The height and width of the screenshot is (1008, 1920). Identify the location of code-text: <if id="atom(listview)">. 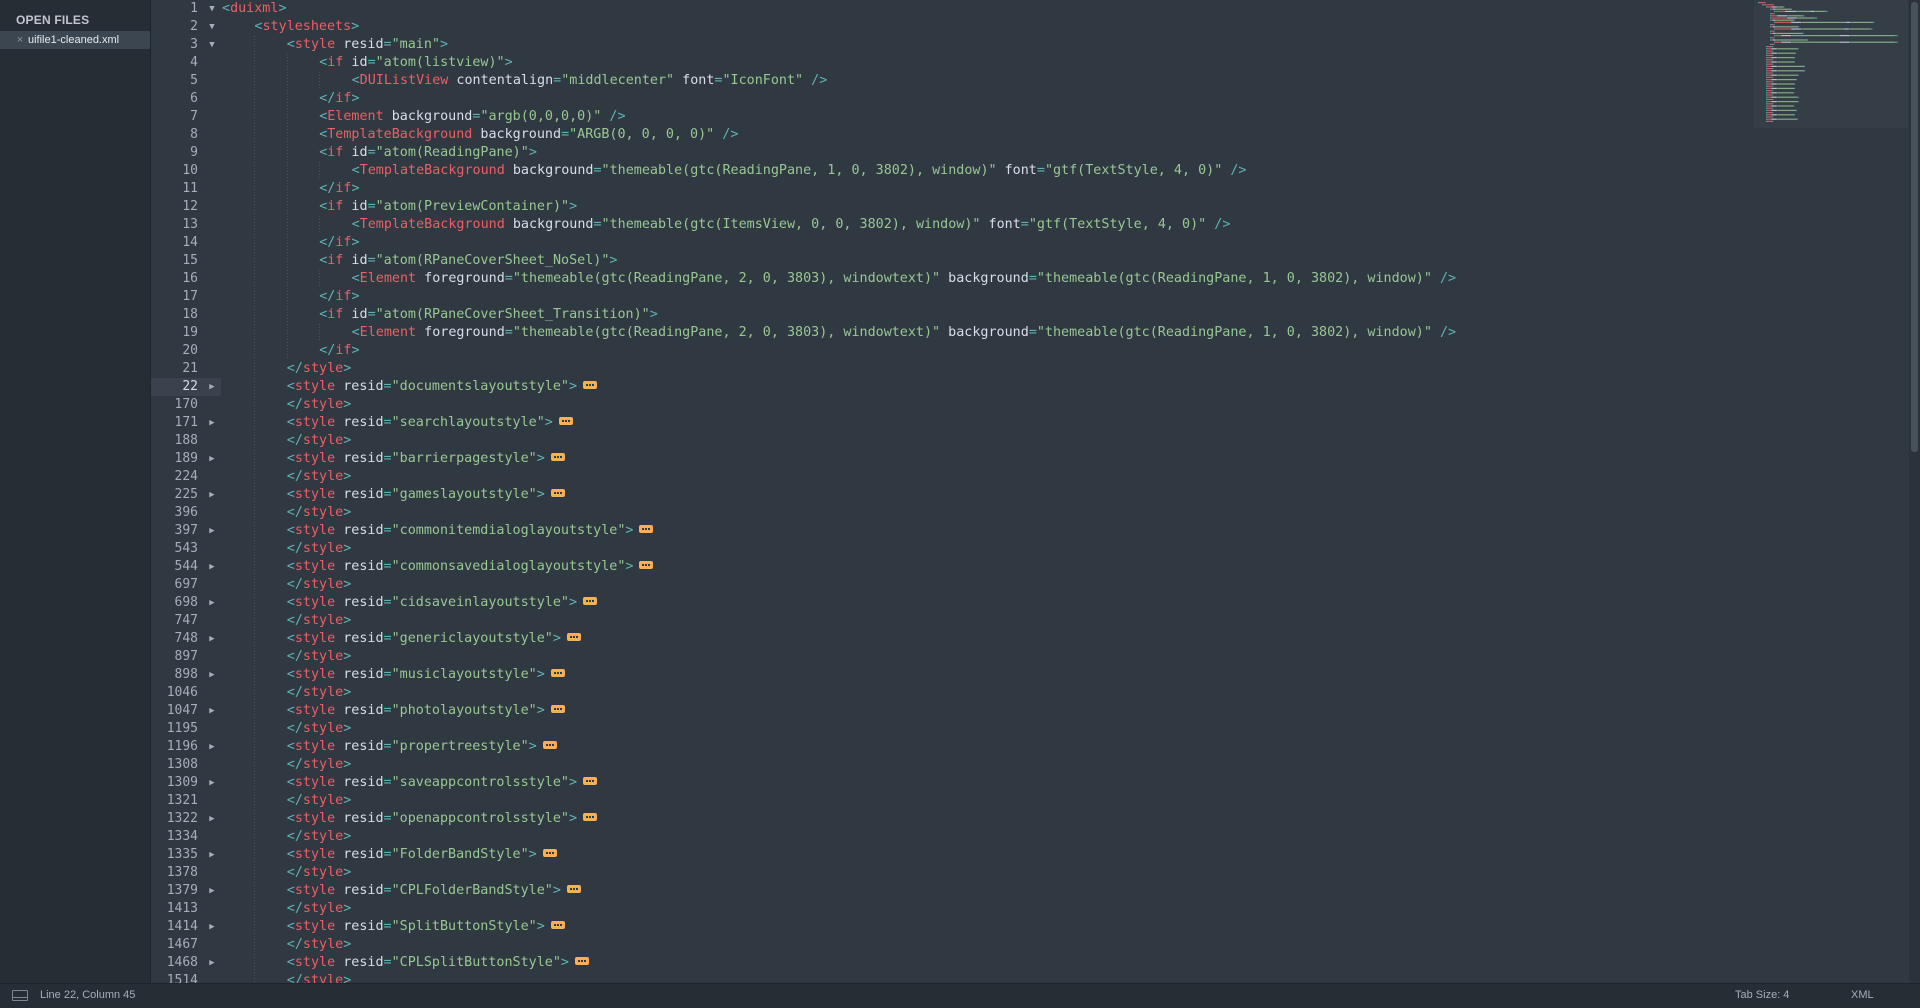
(416, 63).